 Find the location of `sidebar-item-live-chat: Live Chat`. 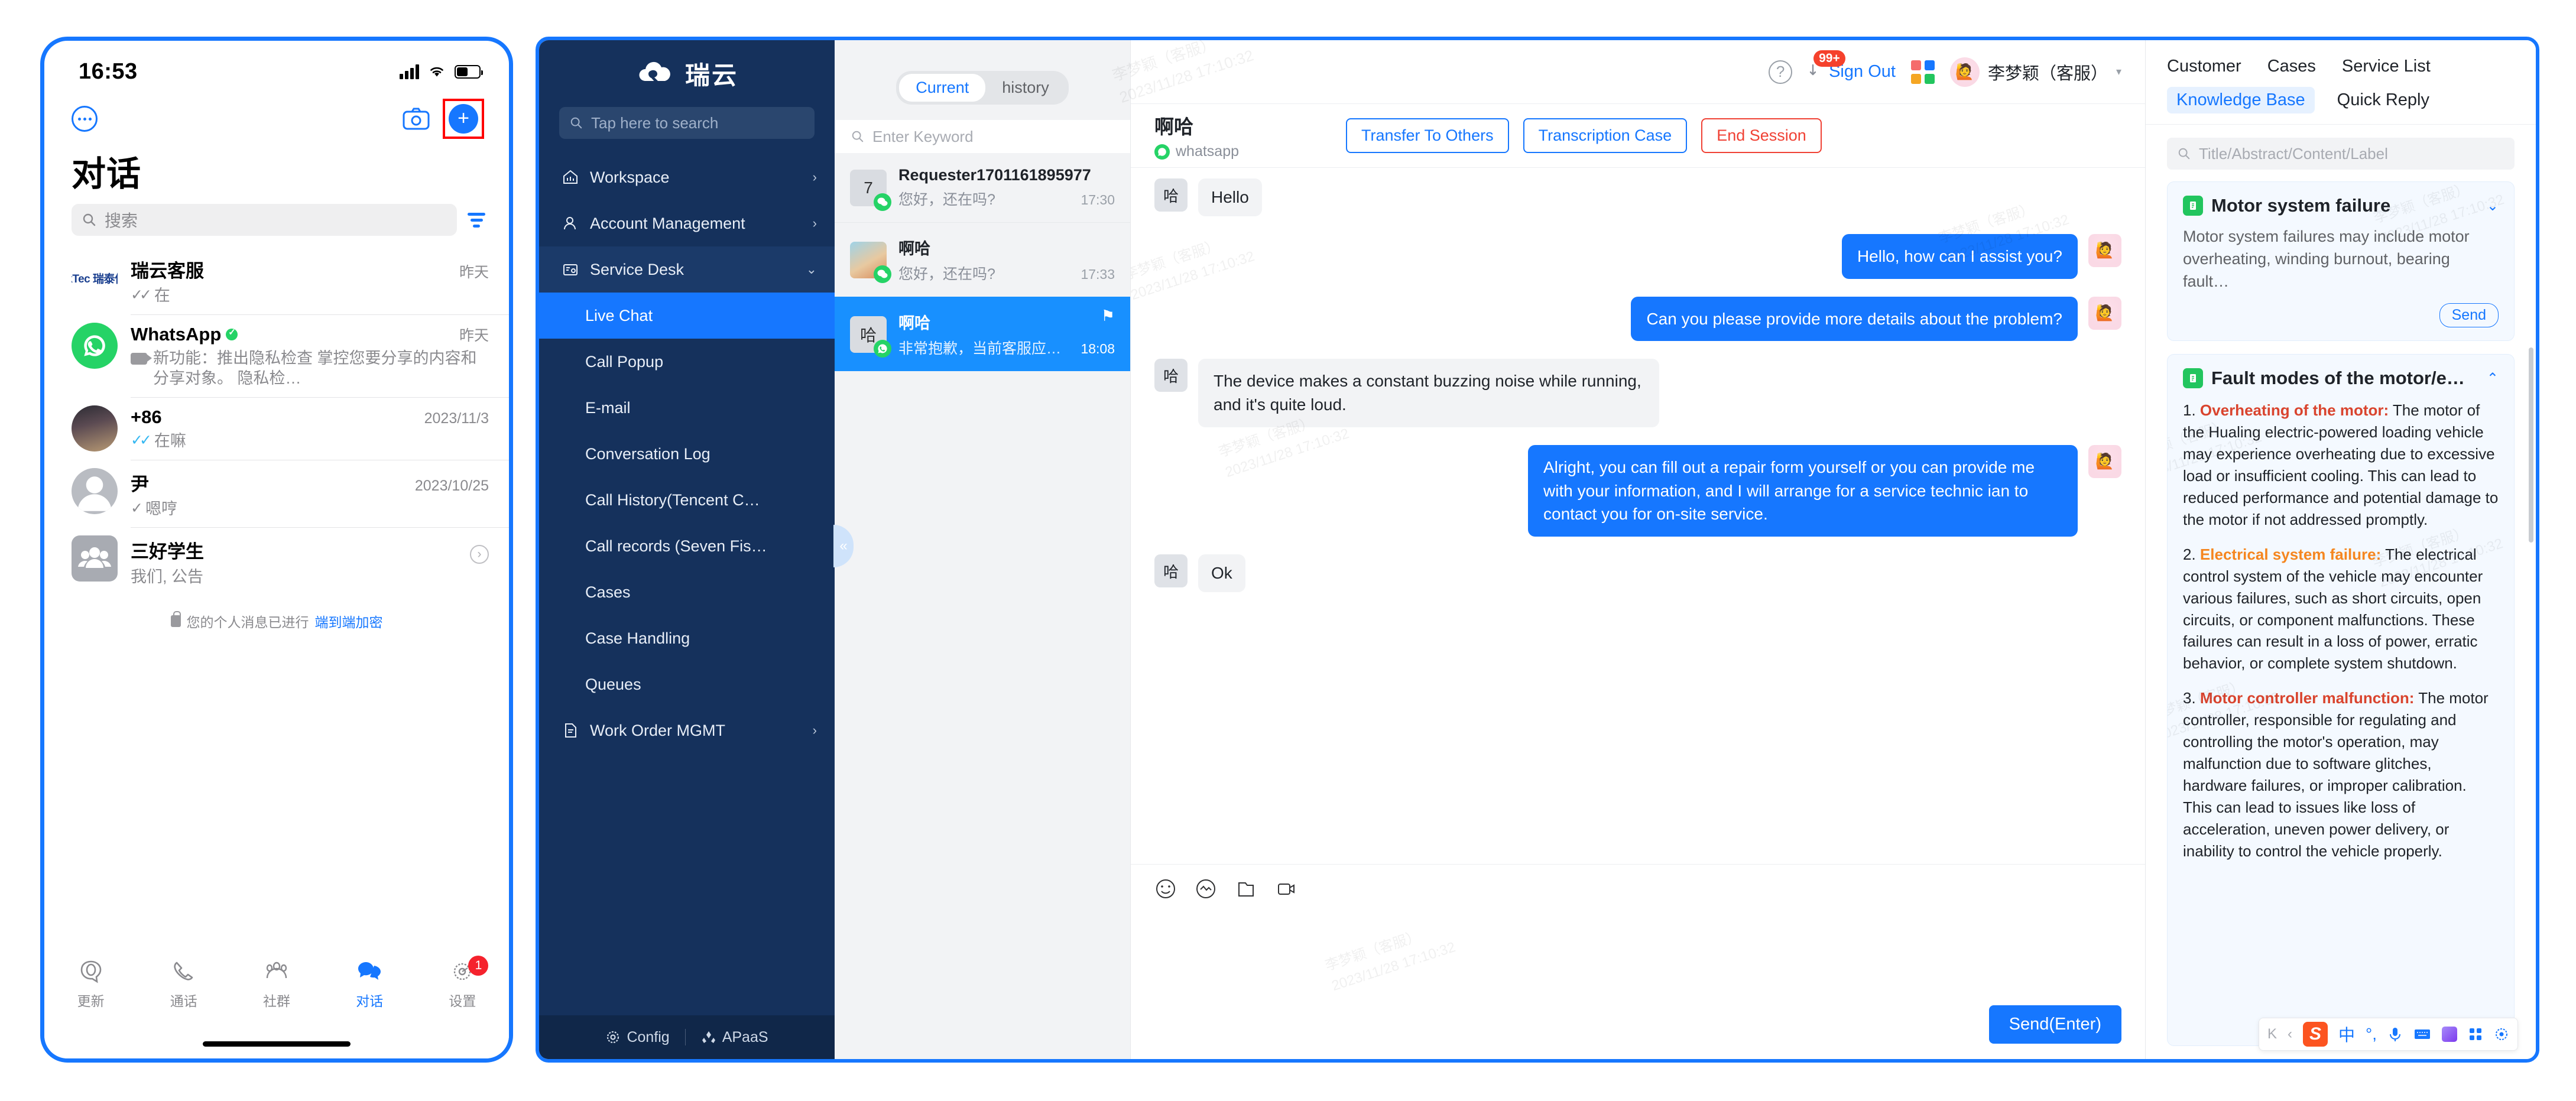

sidebar-item-live-chat: Live Chat is located at coordinates (687, 316).